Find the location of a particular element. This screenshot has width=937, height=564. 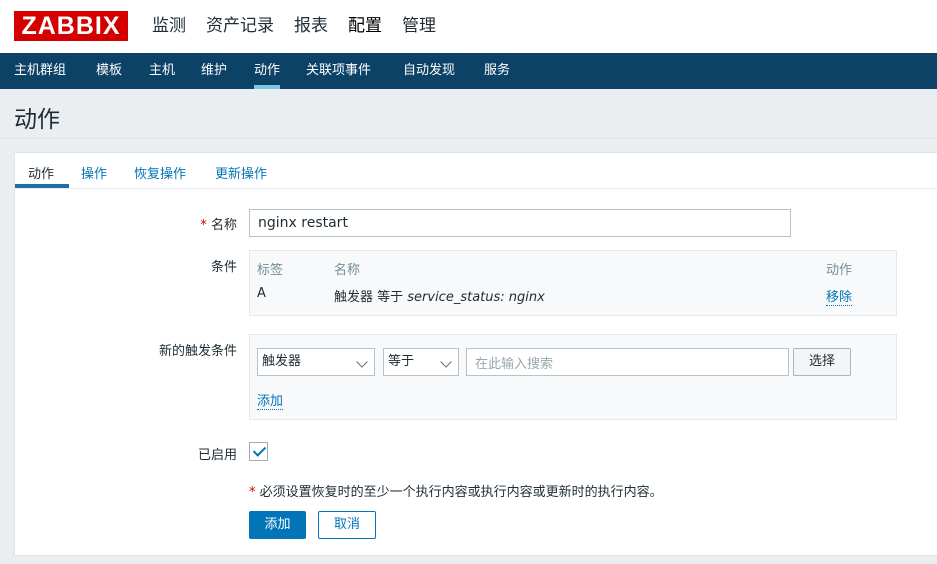

condition-name: 触发器 等于 service_status: nginx is located at coordinates (439, 295).